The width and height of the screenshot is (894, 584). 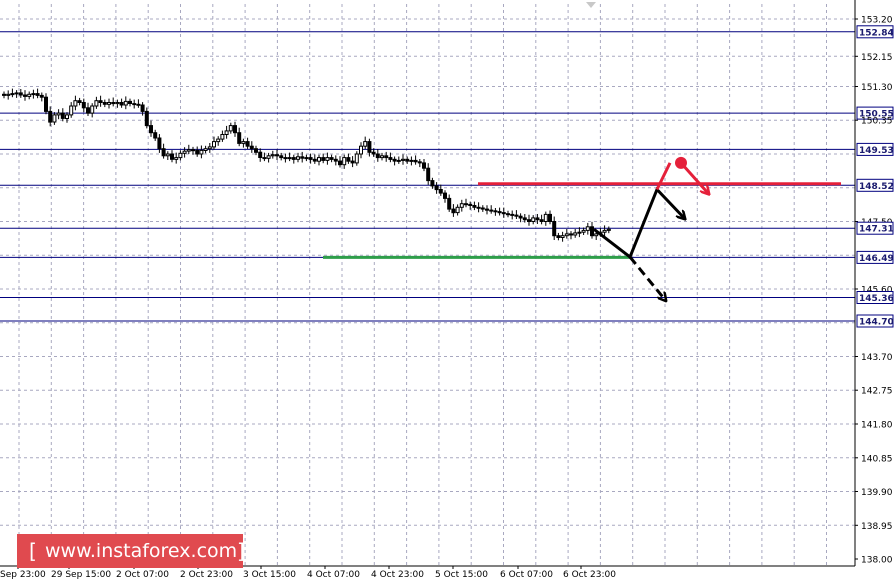 What do you see at coordinates (876, 187) in the screenshot?
I see `level-price-label: 148.52` at bounding box center [876, 187].